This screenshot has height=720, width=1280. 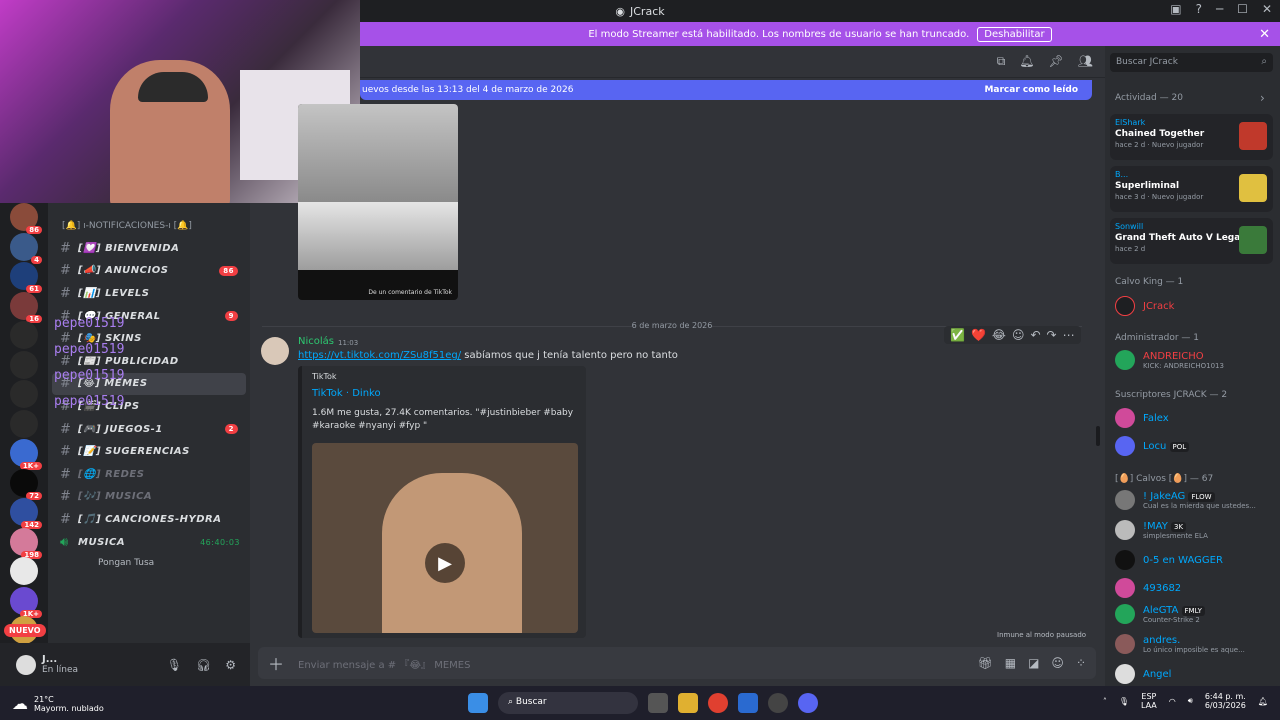 What do you see at coordinates (149, 293) in the screenshot?
I see `channel-item: # [📊] LEVELS` at bounding box center [149, 293].